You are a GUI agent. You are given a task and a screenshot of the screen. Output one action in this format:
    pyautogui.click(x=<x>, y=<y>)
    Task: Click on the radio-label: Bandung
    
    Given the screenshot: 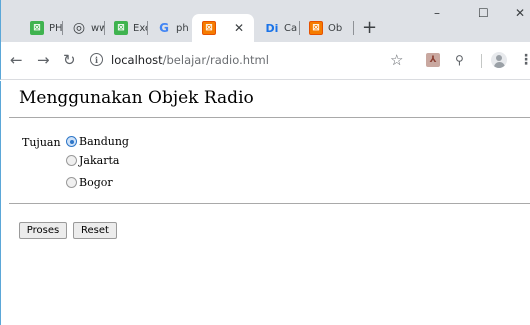 What is the action you would take?
    pyautogui.click(x=104, y=141)
    